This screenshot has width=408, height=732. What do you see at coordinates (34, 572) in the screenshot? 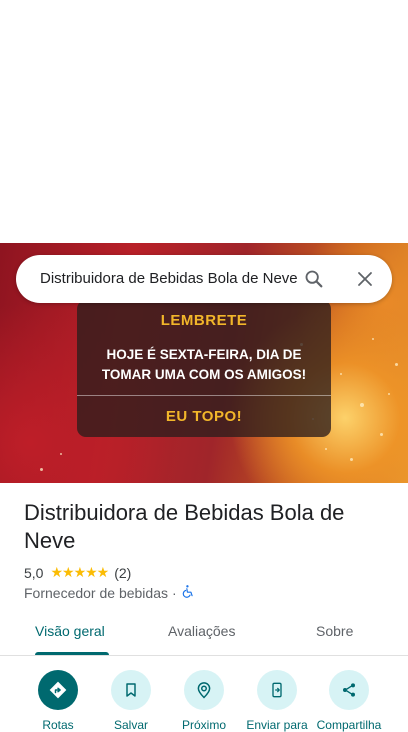
I see `rating-value: 5,0` at bounding box center [34, 572].